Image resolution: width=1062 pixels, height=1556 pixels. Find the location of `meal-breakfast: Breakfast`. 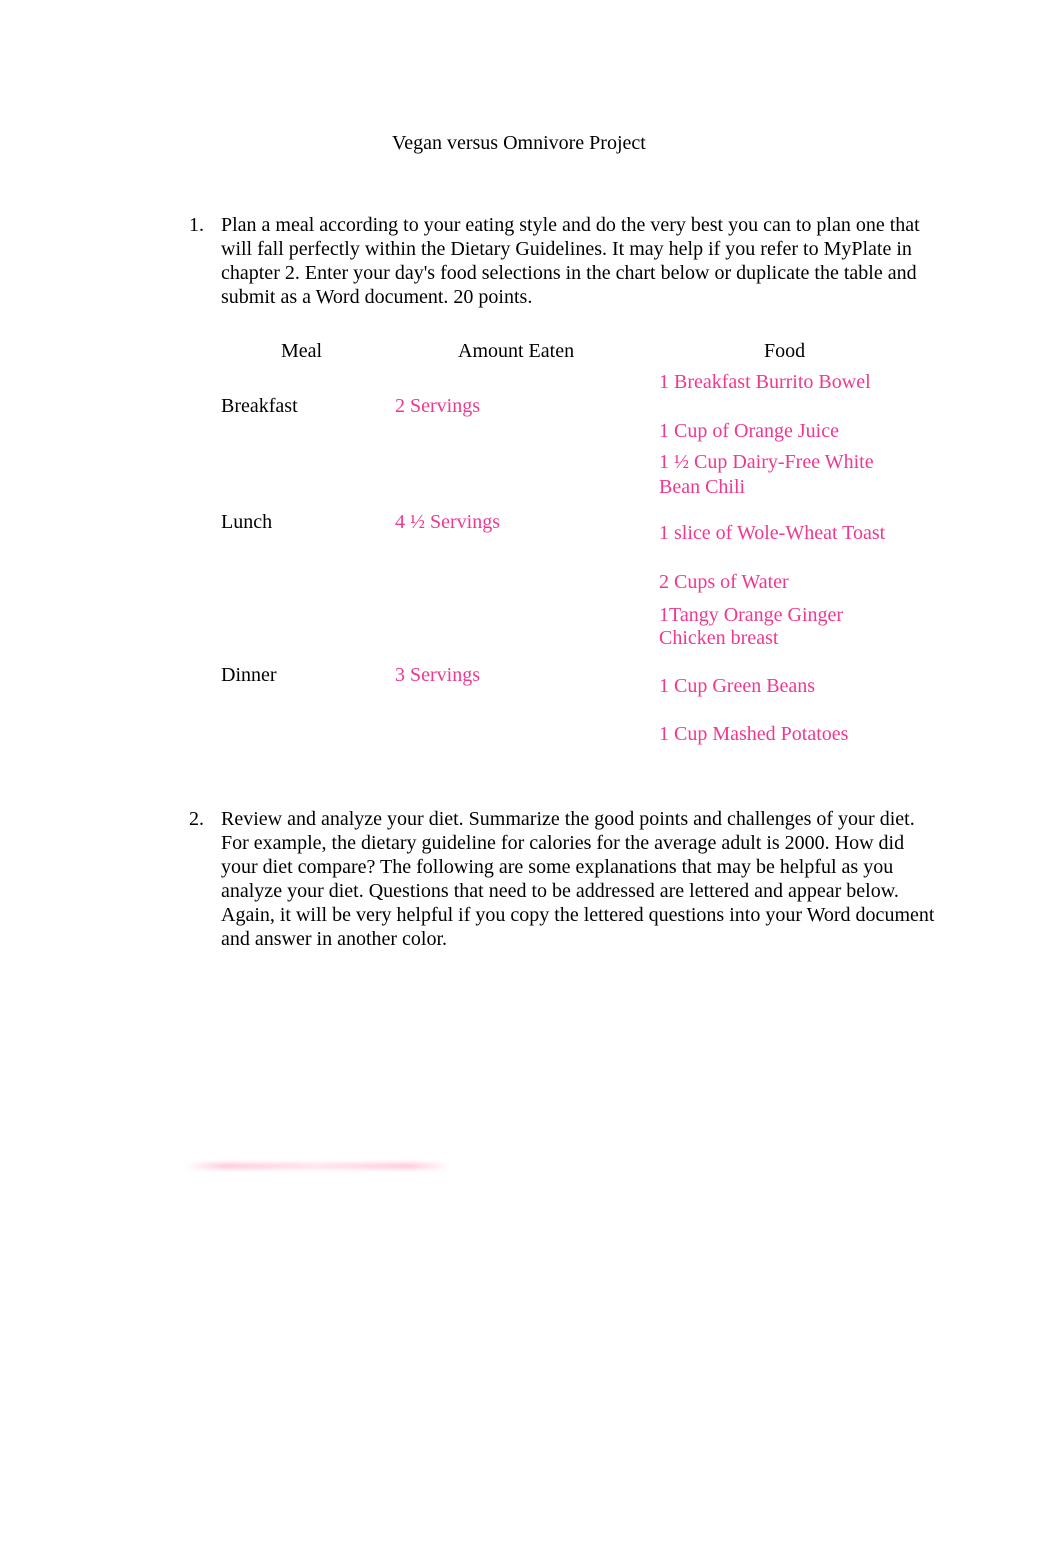

meal-breakfast: Breakfast is located at coordinates (259, 406).